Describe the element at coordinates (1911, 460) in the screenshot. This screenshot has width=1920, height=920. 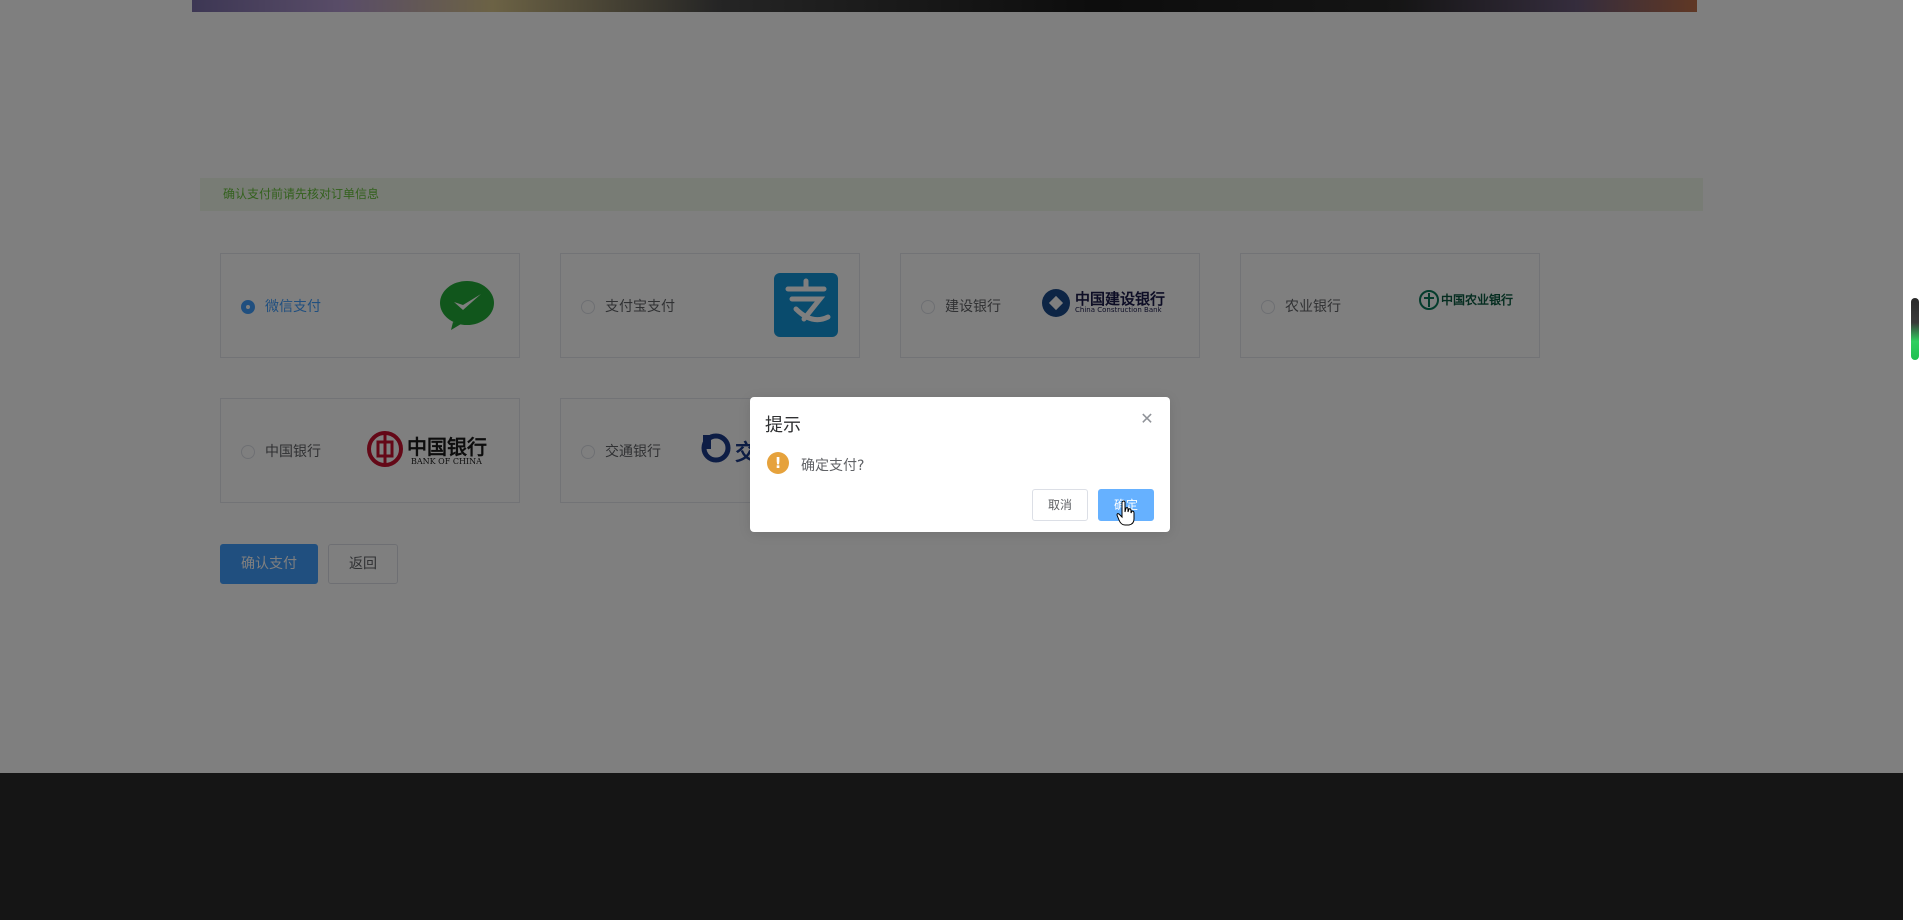
I see `scrollbar` at that location.